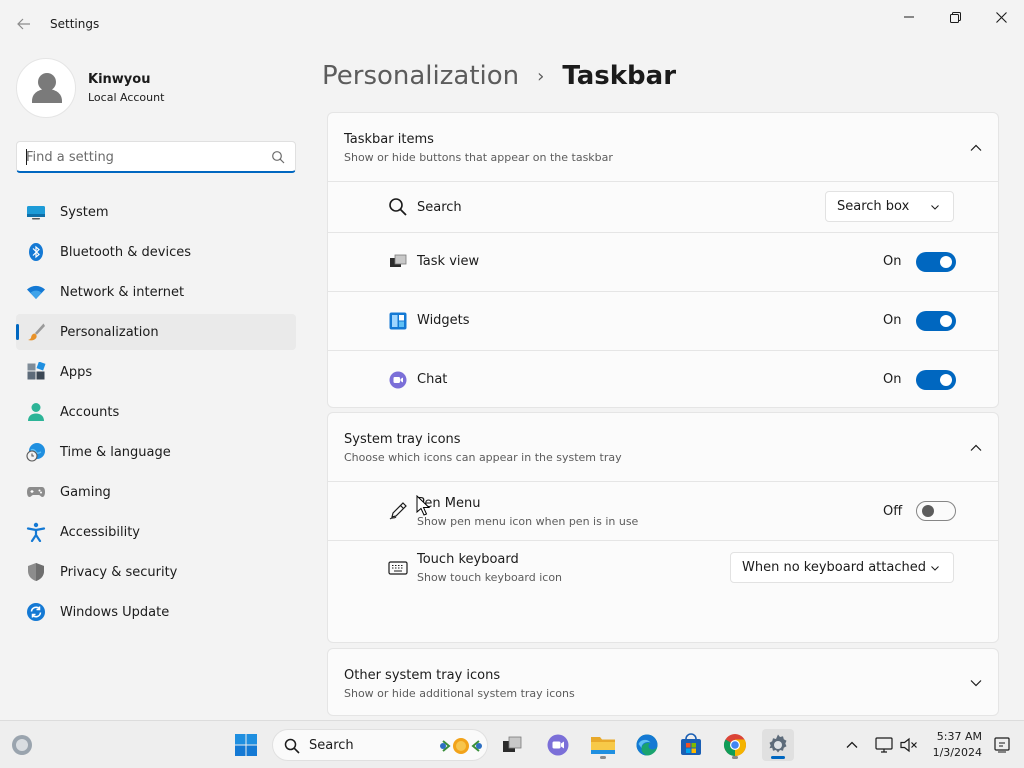  What do you see at coordinates (331, 745) in the screenshot?
I see `taskbar-search-label: Search` at bounding box center [331, 745].